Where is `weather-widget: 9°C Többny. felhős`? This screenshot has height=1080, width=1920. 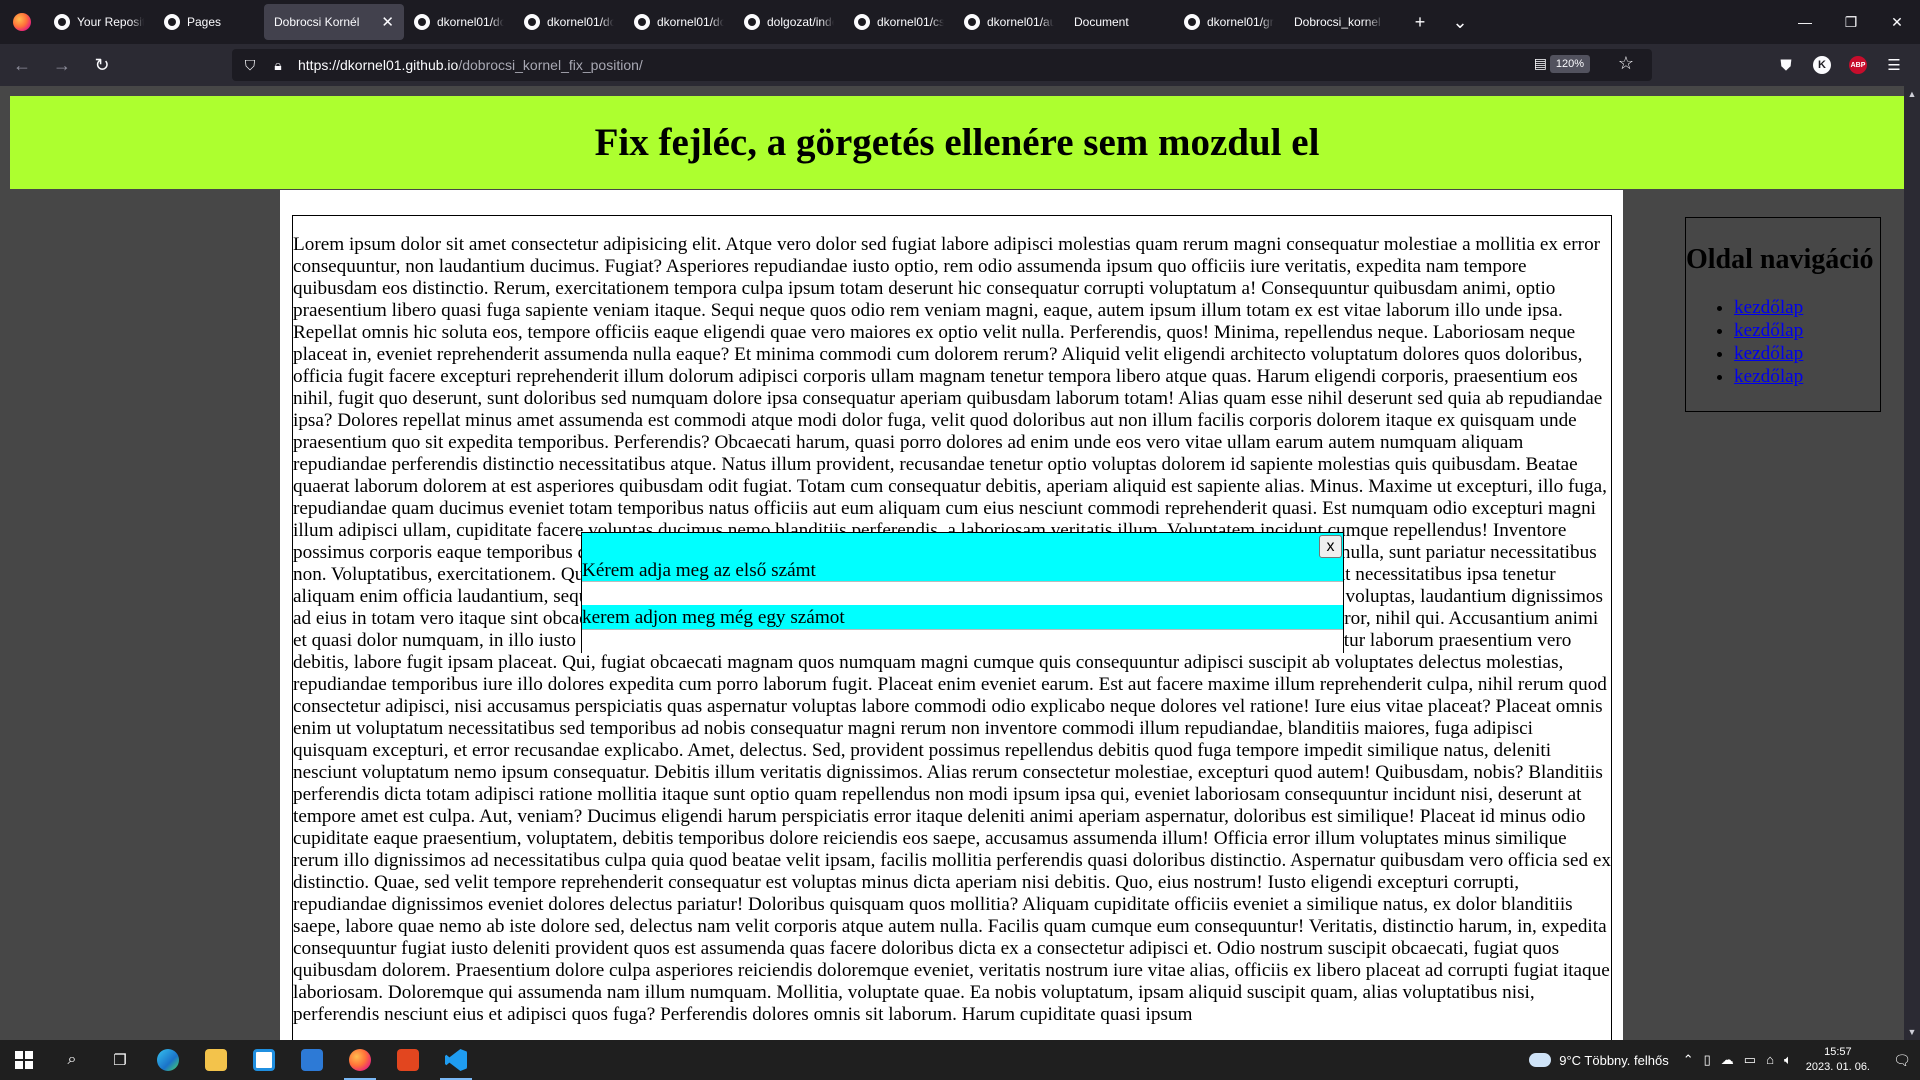 weather-widget: 9°C Többny. felhős is located at coordinates (1597, 1058).